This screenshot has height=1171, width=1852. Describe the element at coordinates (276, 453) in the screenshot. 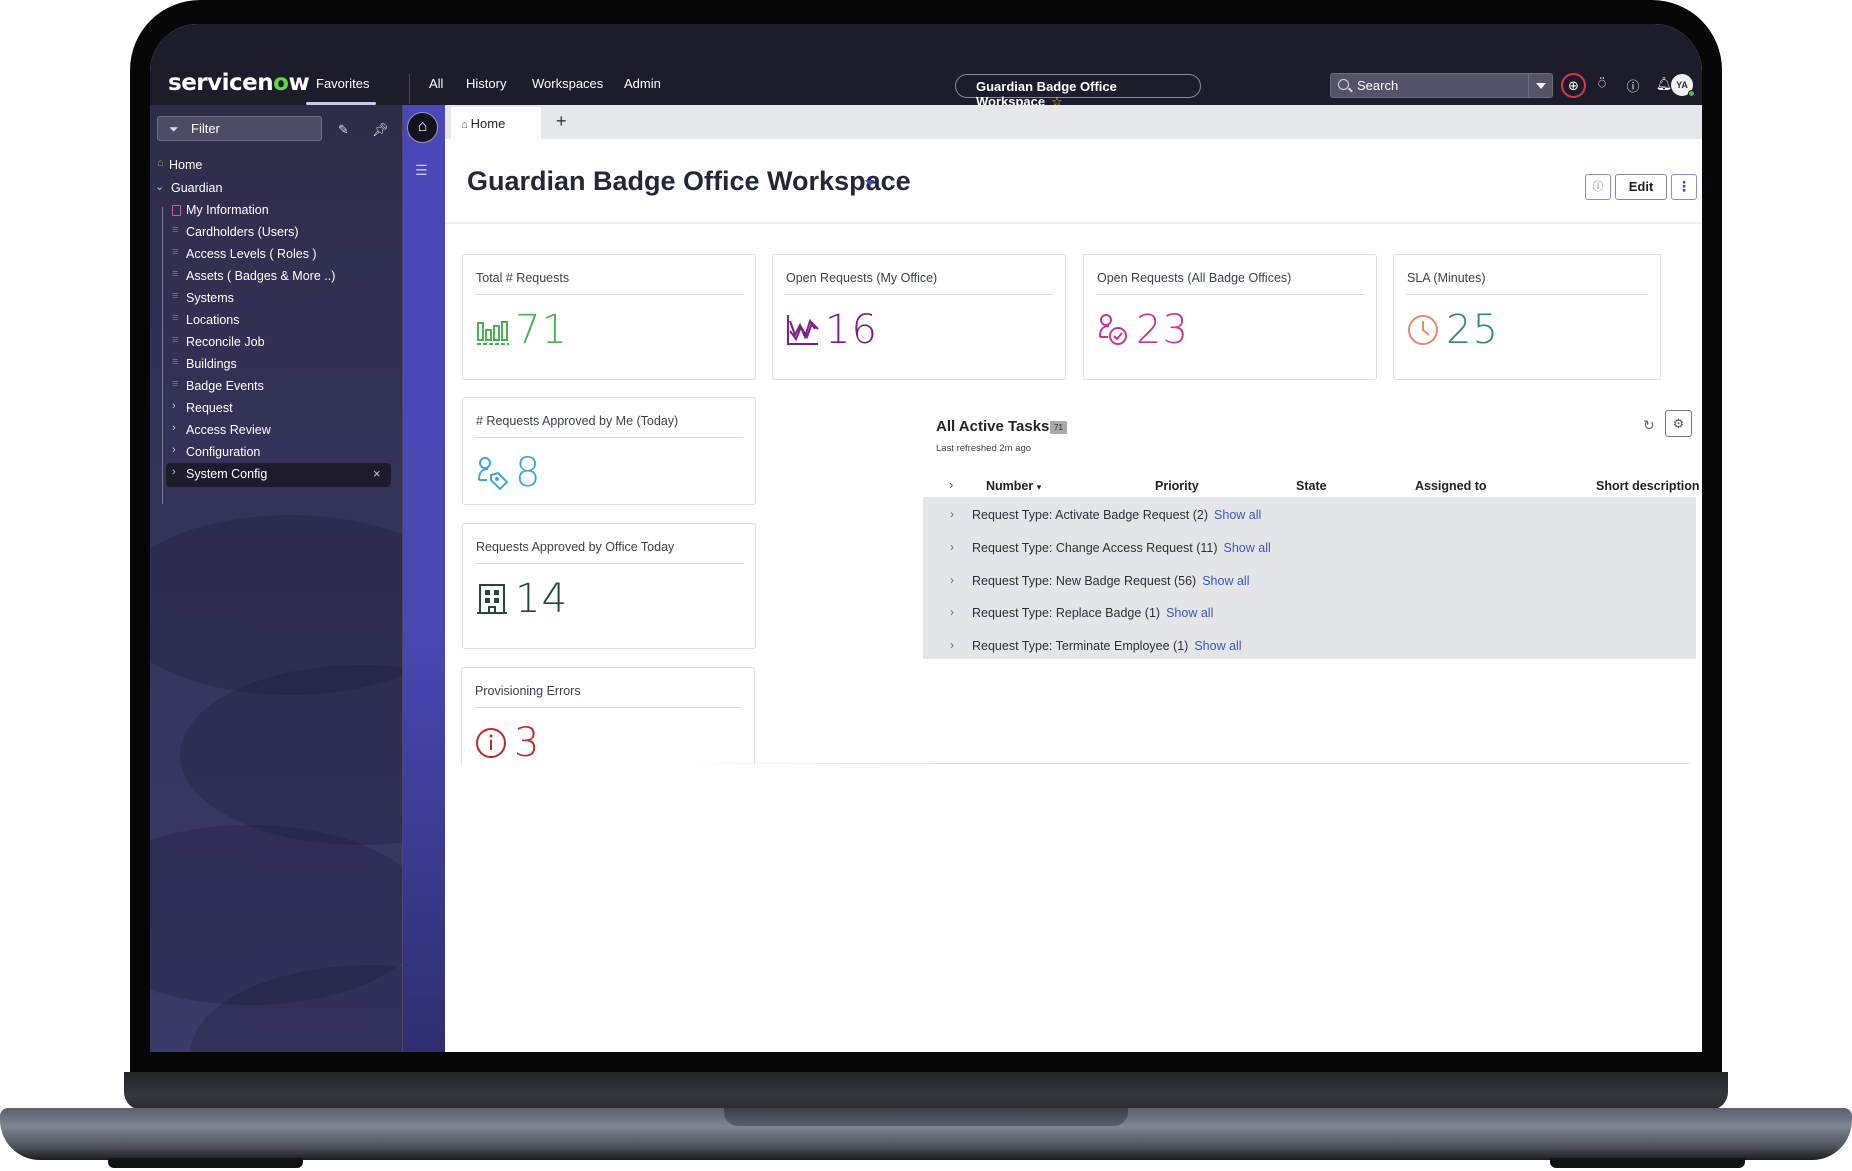

I see `sidebar-item-configuration: › Configuration` at that location.